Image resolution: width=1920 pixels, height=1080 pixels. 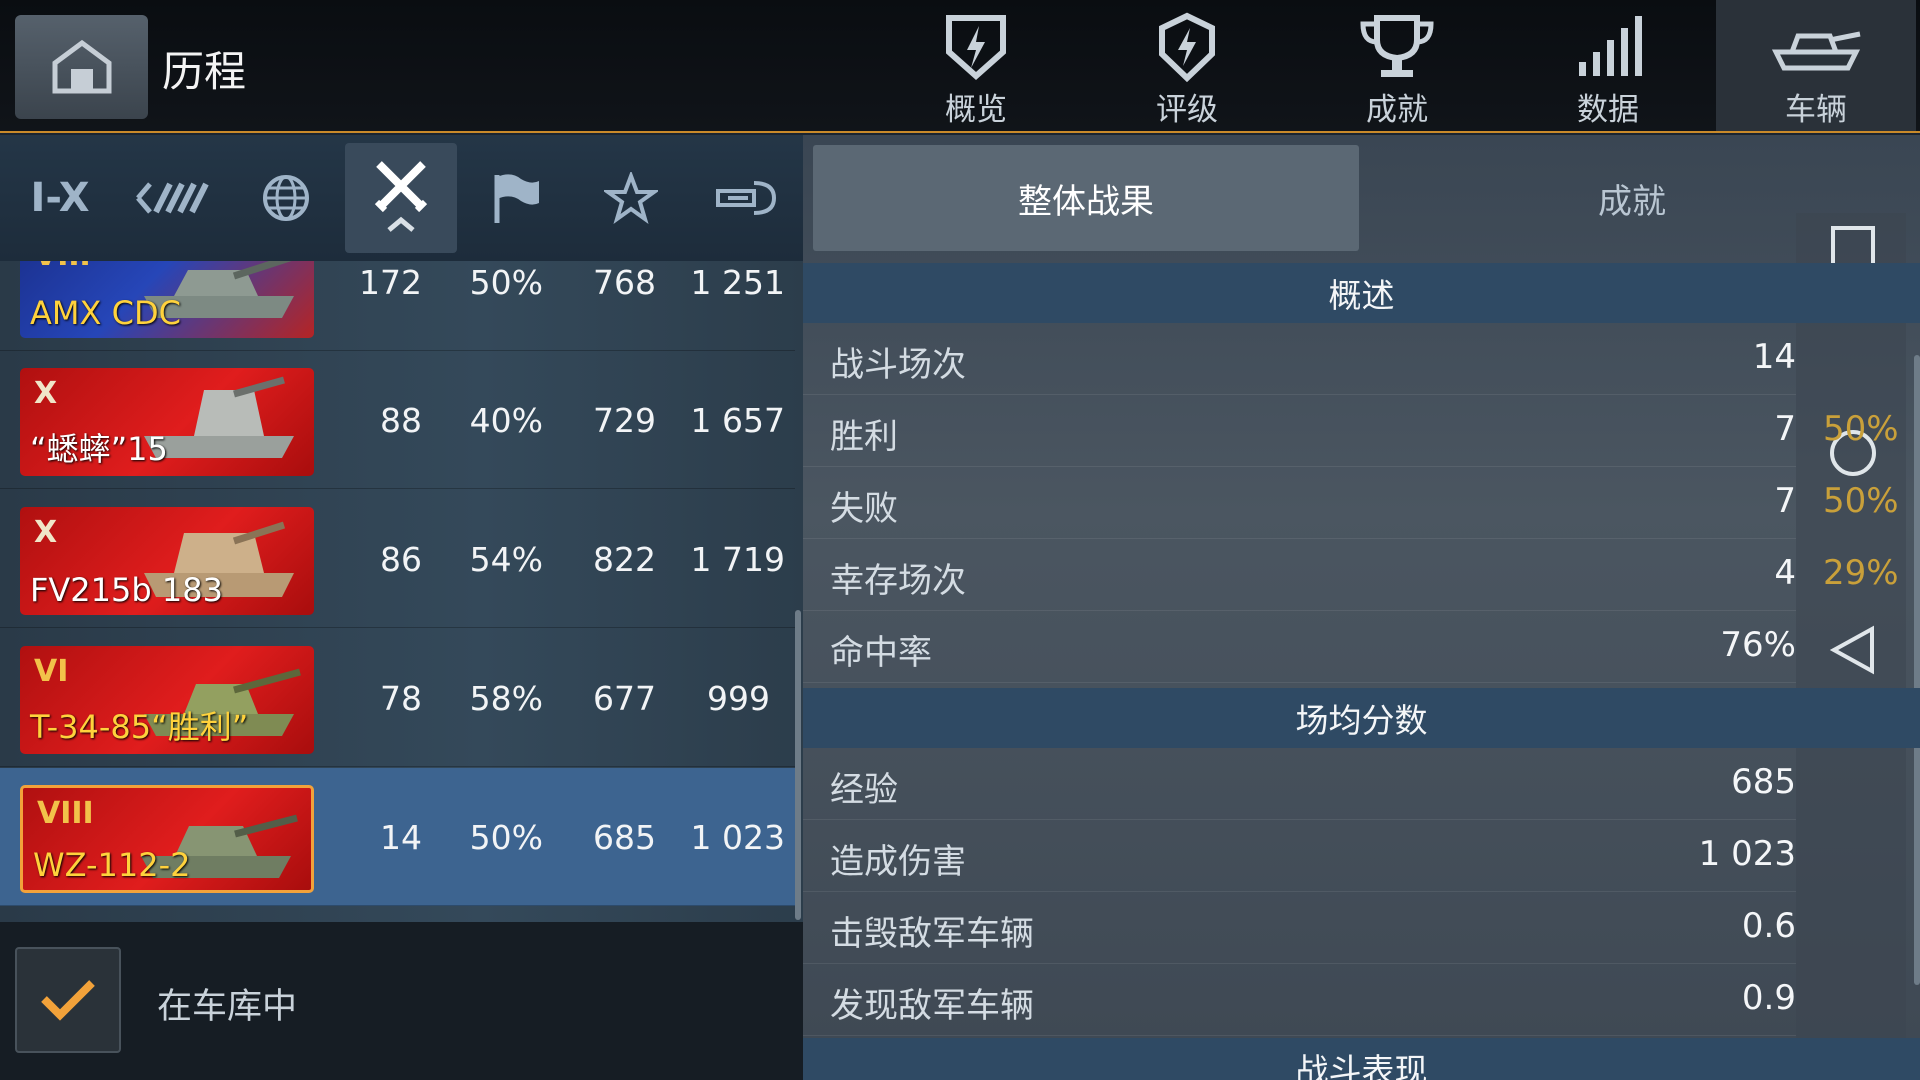 I want to click on stats-scrollbar, so click(x=1917, y=670).